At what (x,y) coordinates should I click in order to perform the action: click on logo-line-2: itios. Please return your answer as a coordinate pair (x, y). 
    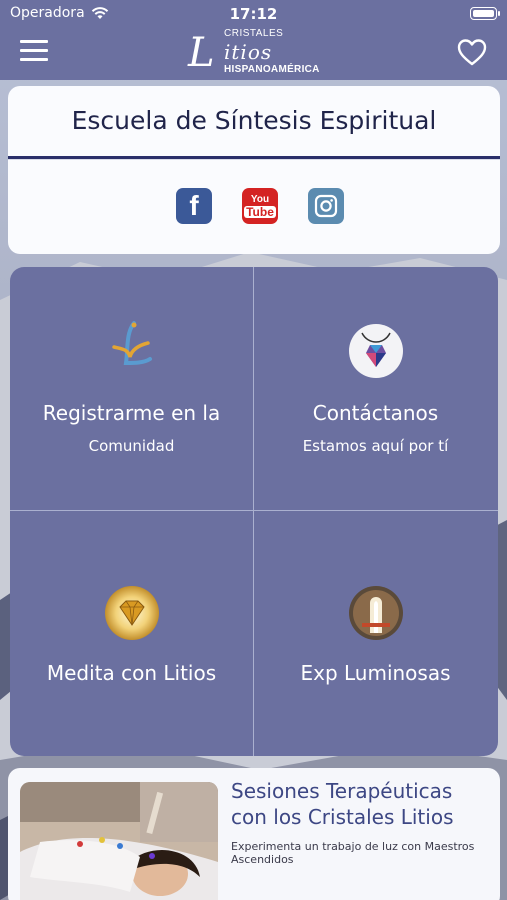
    Looking at the image, I should click on (248, 52).